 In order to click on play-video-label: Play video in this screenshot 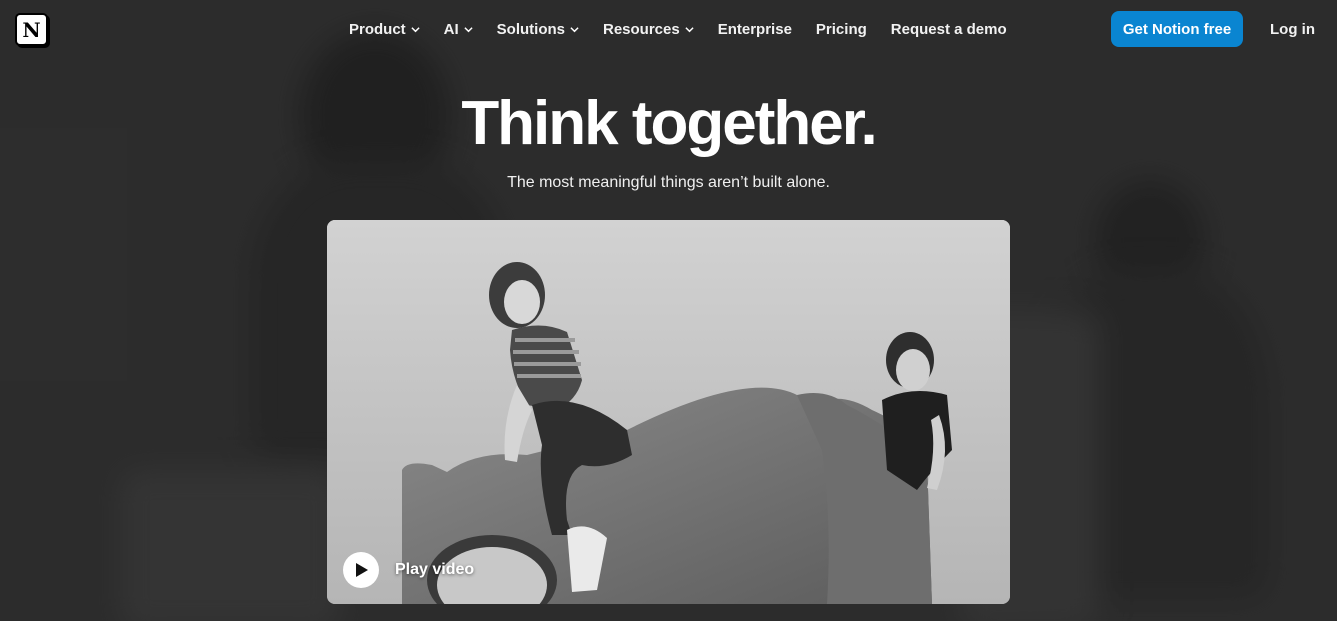, I will do `click(434, 570)`.